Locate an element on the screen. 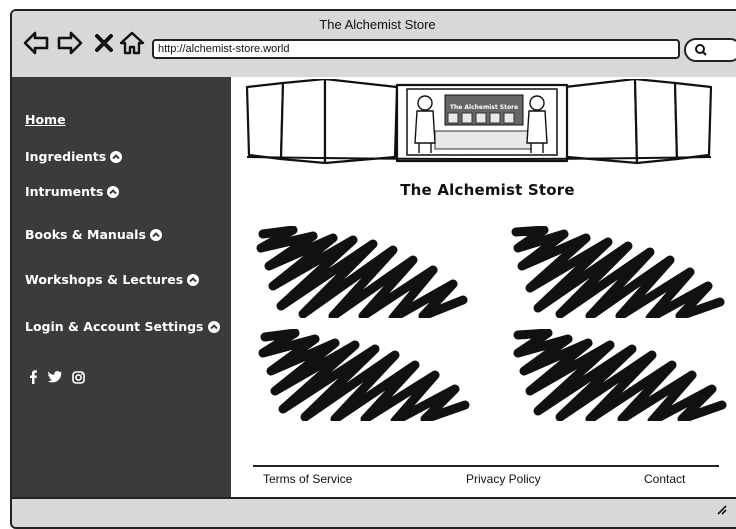 This screenshot has width=736, height=529. social-links is located at coordinates (56, 377).